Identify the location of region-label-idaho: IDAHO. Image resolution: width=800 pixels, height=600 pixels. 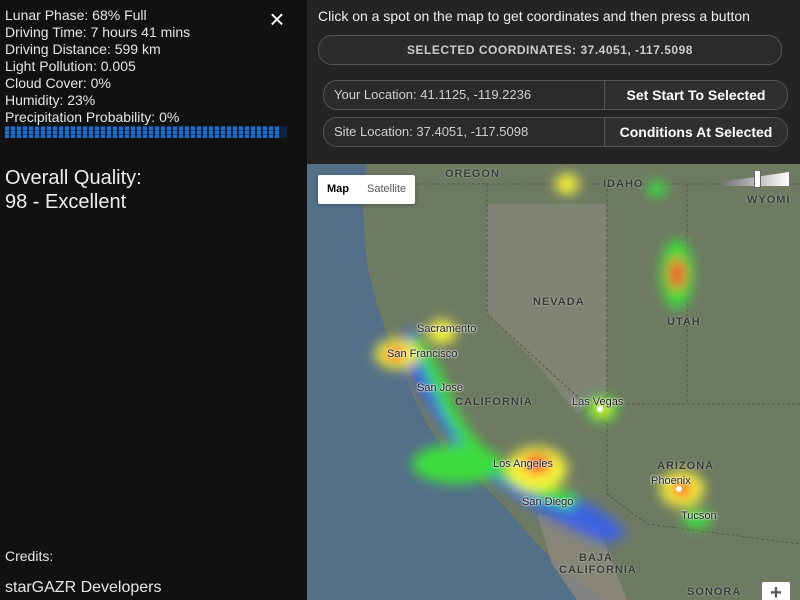
(623, 184).